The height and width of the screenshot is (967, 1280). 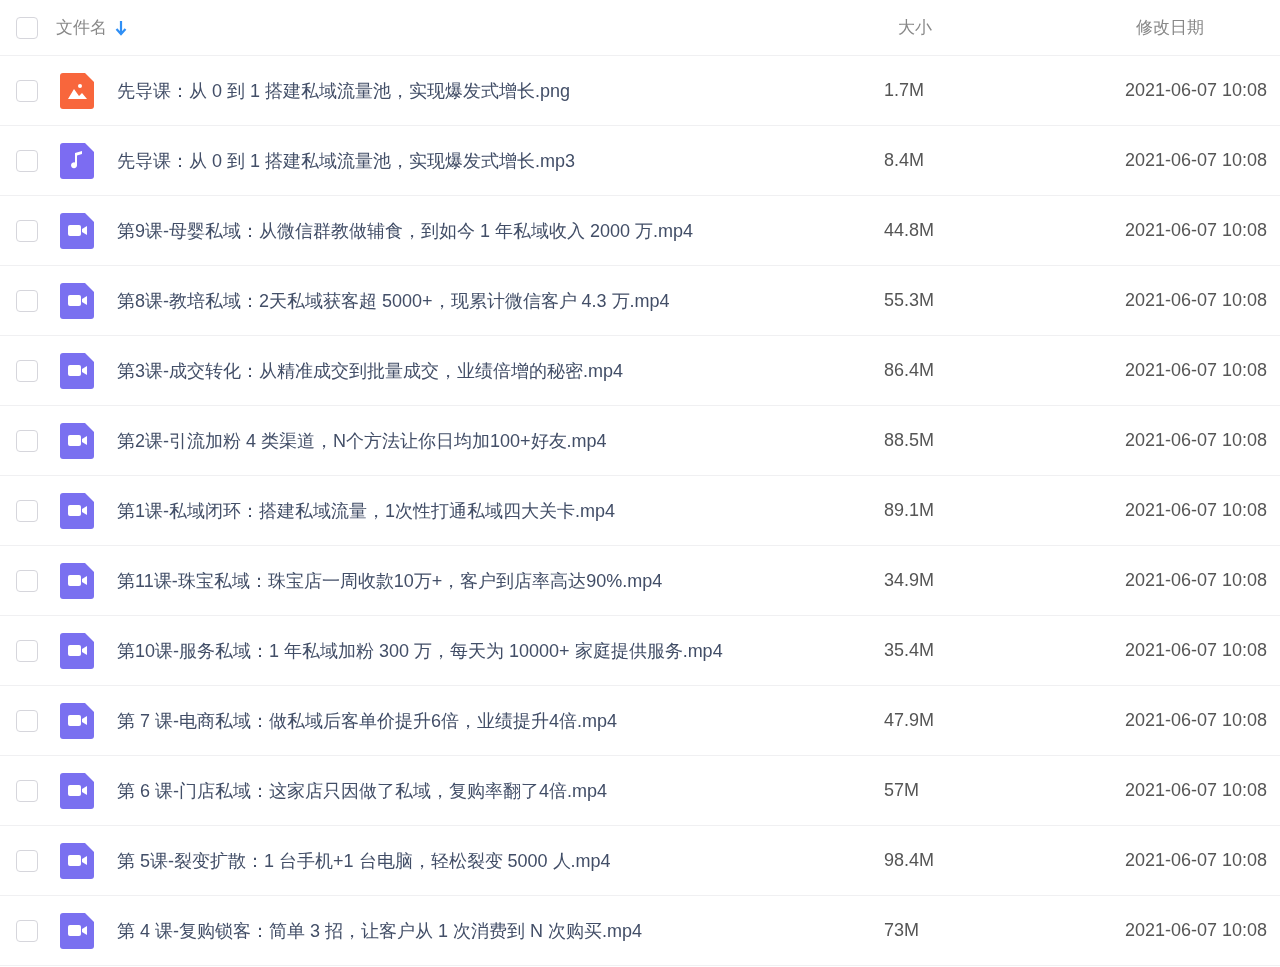 I want to click on file-size: 73M, so click(x=902, y=930).